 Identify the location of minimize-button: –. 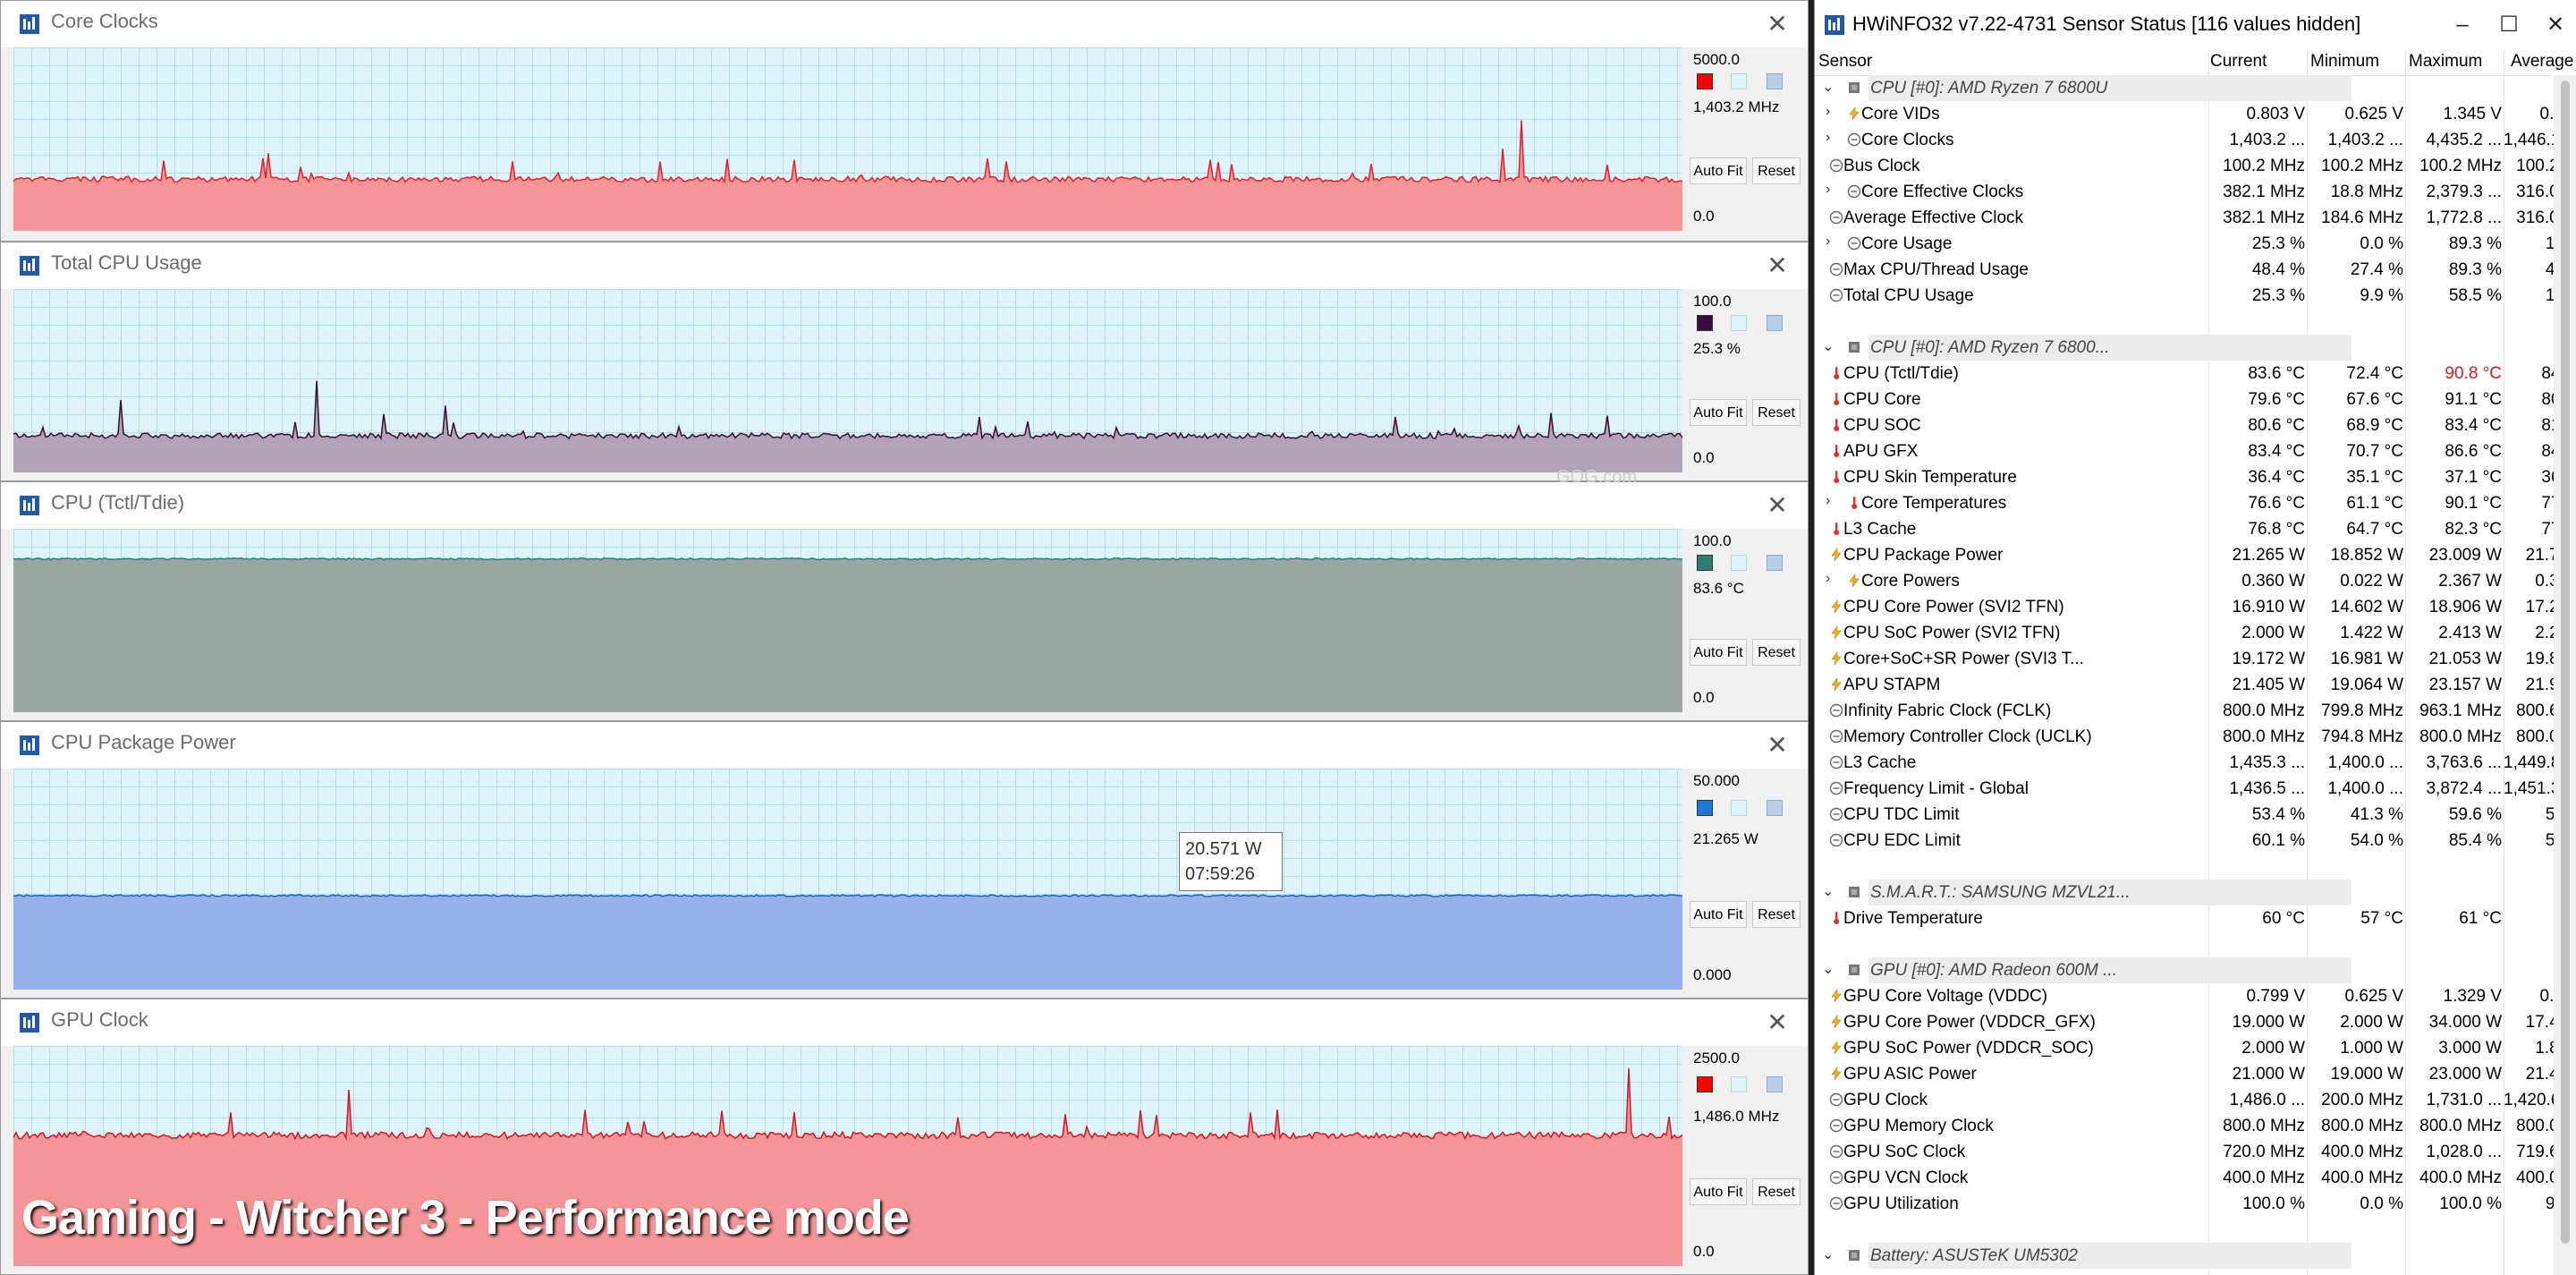
(2462, 25).